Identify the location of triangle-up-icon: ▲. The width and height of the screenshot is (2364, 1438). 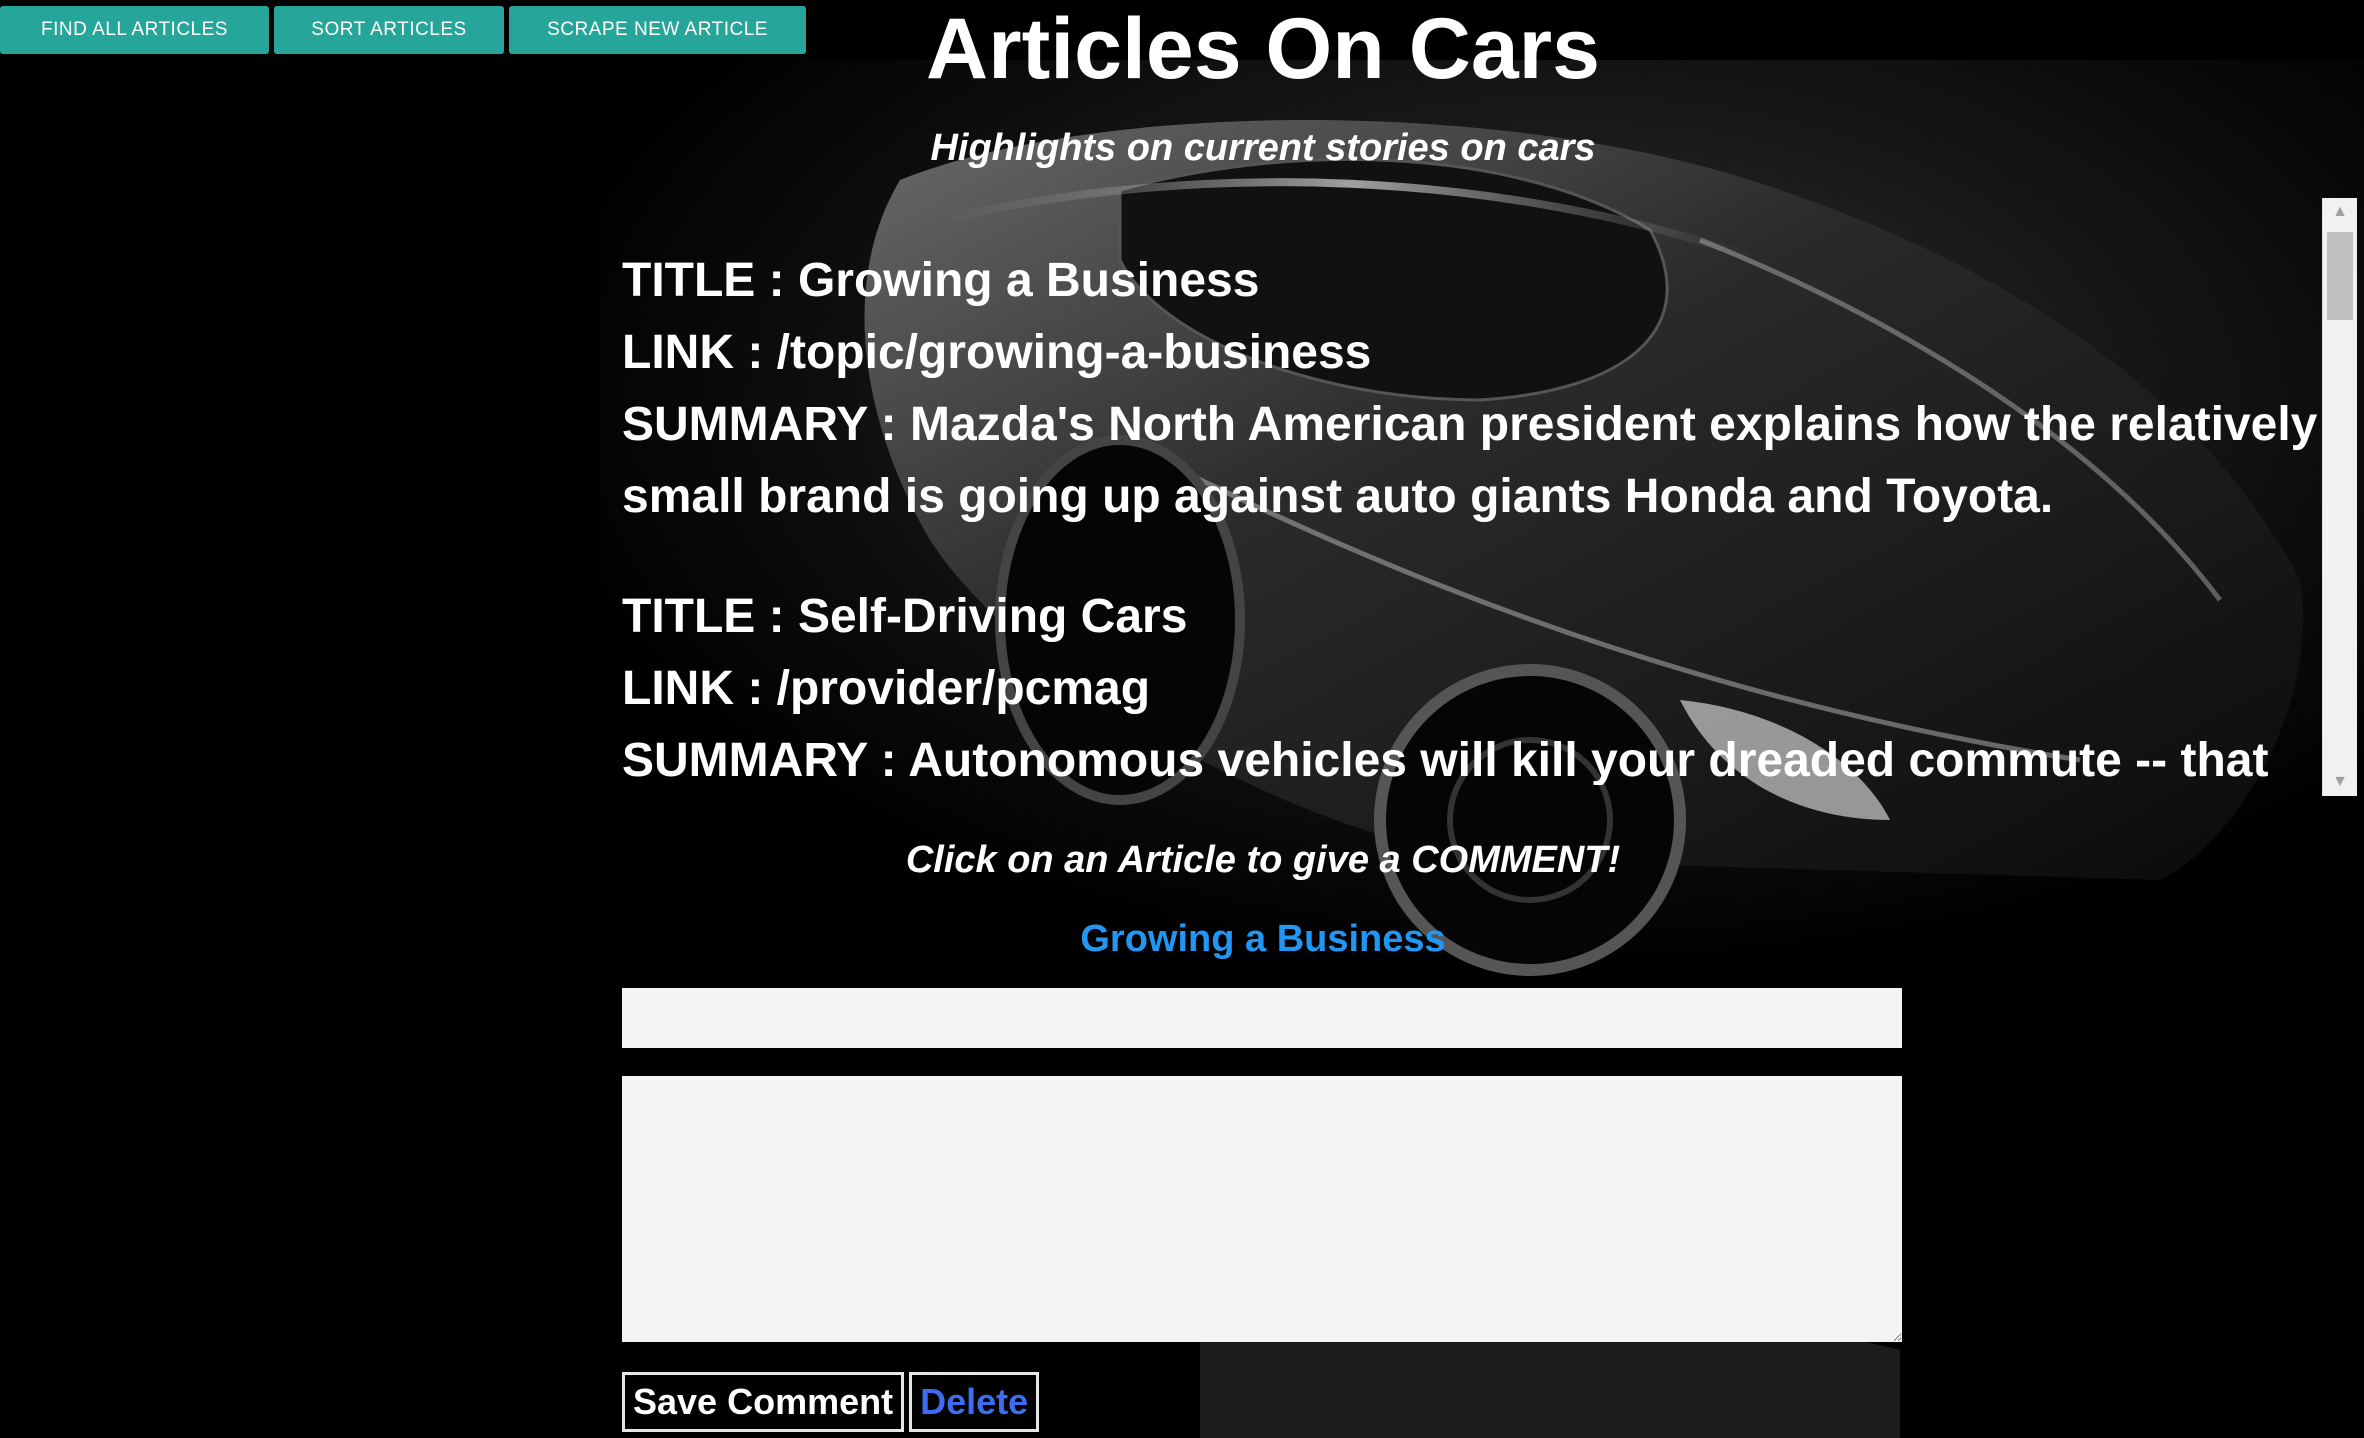
(2340, 212).